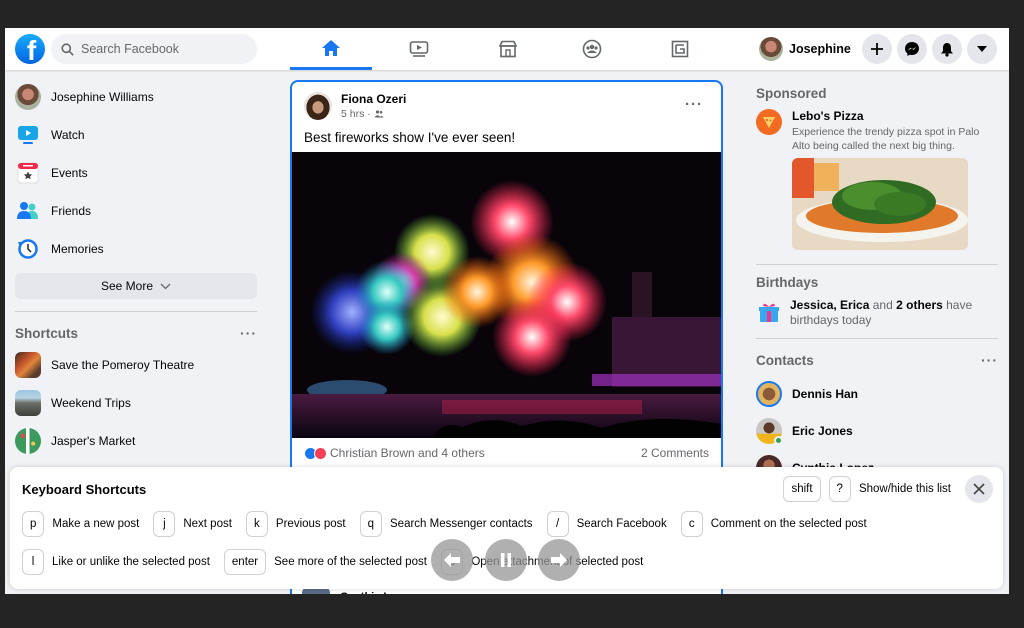  I want to click on shortcut-entry: c Comment on the selected post, so click(773, 524).